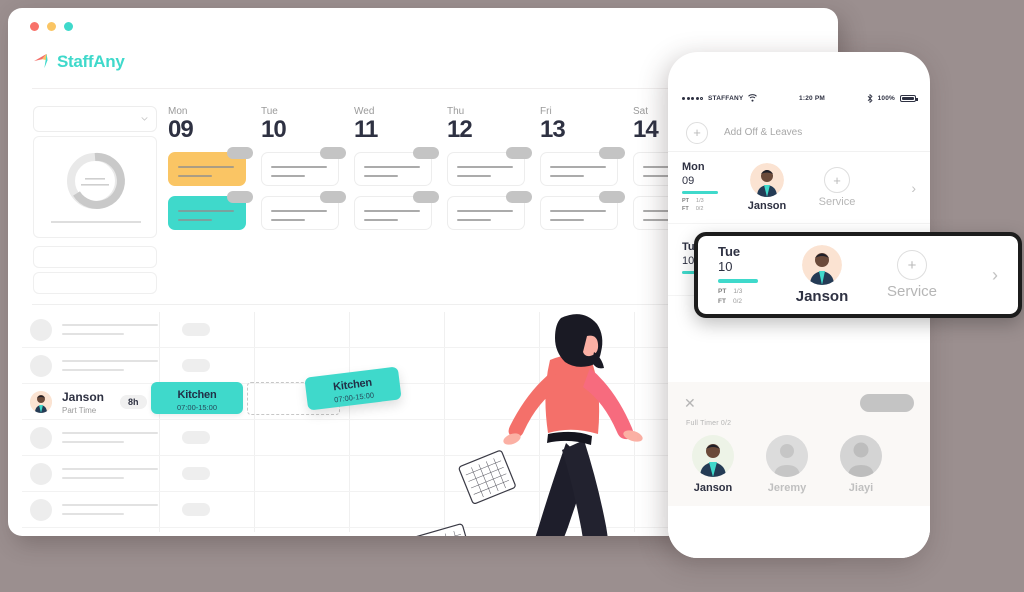  I want to click on service-label: Service, so click(837, 202).